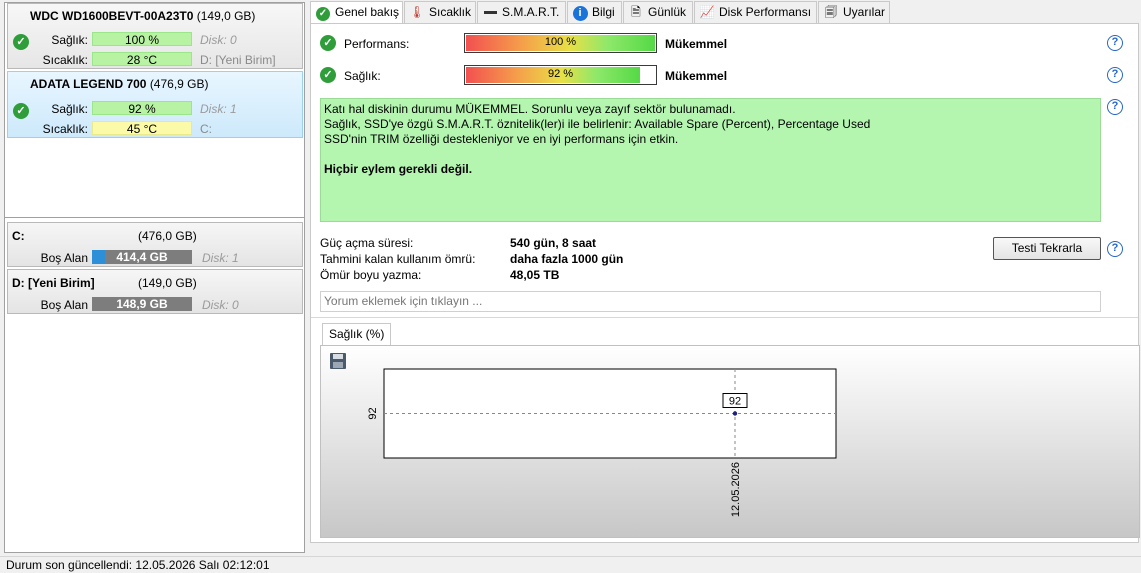 This screenshot has height=573, width=1141. I want to click on tab-log: 🗎 Günlük, so click(658, 12).